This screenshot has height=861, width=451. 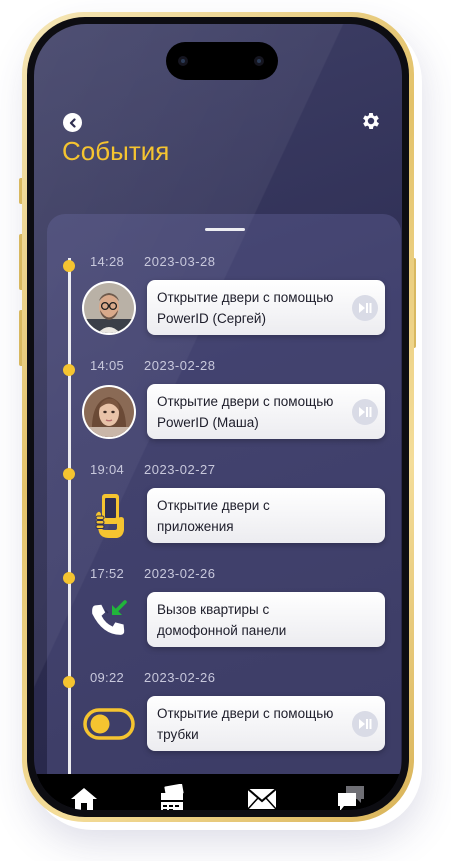 What do you see at coordinates (213, 516) in the screenshot?
I see `event-text: Открытие двери с приложения` at bounding box center [213, 516].